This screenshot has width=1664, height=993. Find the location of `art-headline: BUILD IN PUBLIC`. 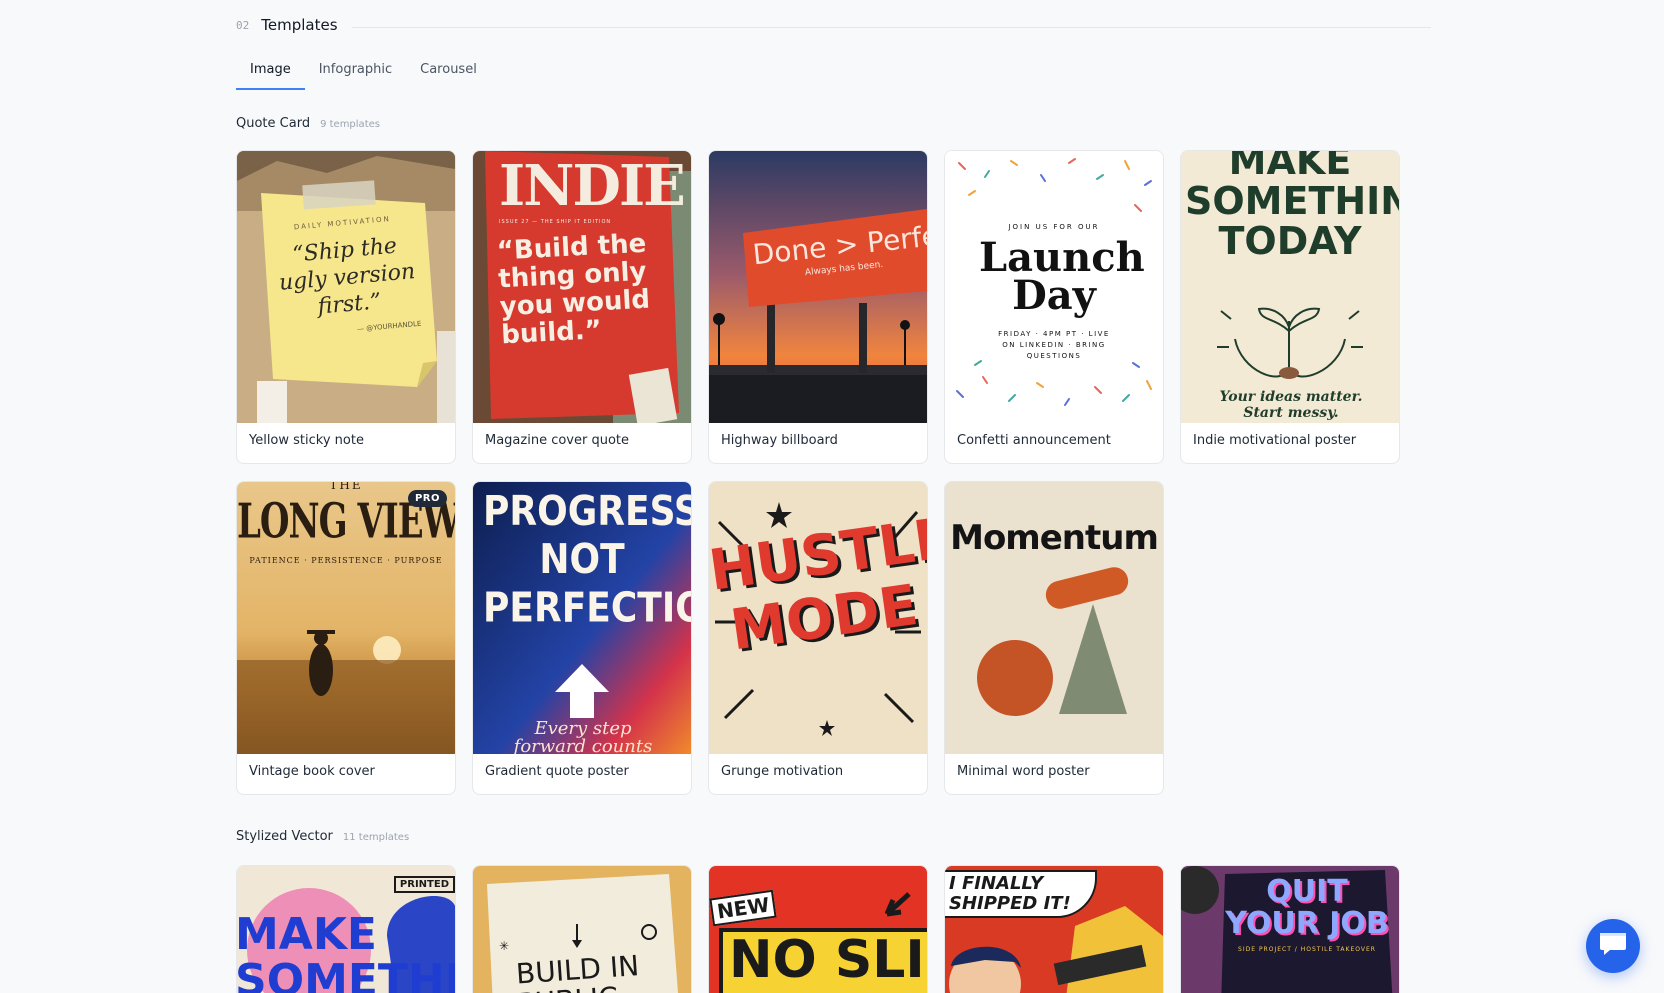

art-headline: BUILD IN PUBLIC is located at coordinates (577, 971).